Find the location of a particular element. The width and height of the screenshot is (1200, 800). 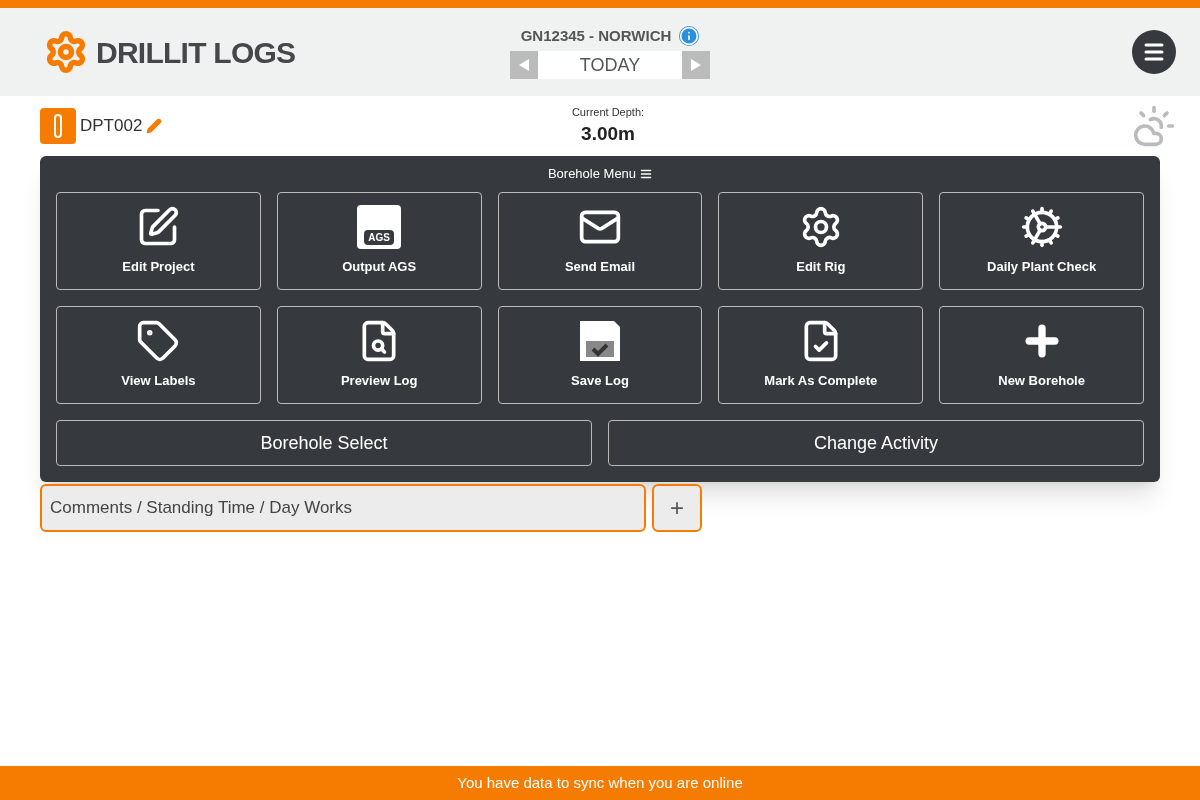

logo-text: DRILLIT LOGS is located at coordinates (196, 52).